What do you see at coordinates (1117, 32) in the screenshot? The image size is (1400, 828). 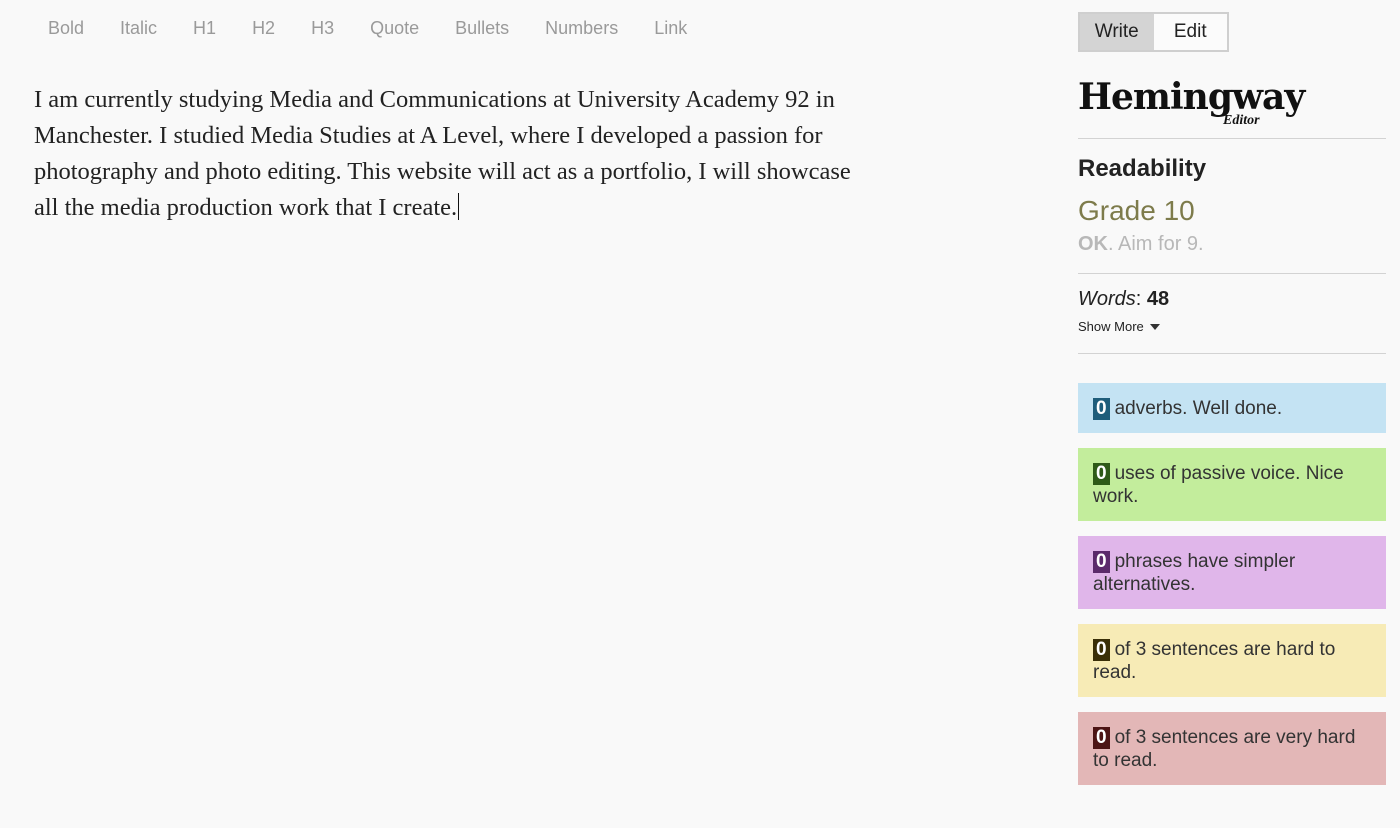 I see `write-mode-button: Write` at bounding box center [1117, 32].